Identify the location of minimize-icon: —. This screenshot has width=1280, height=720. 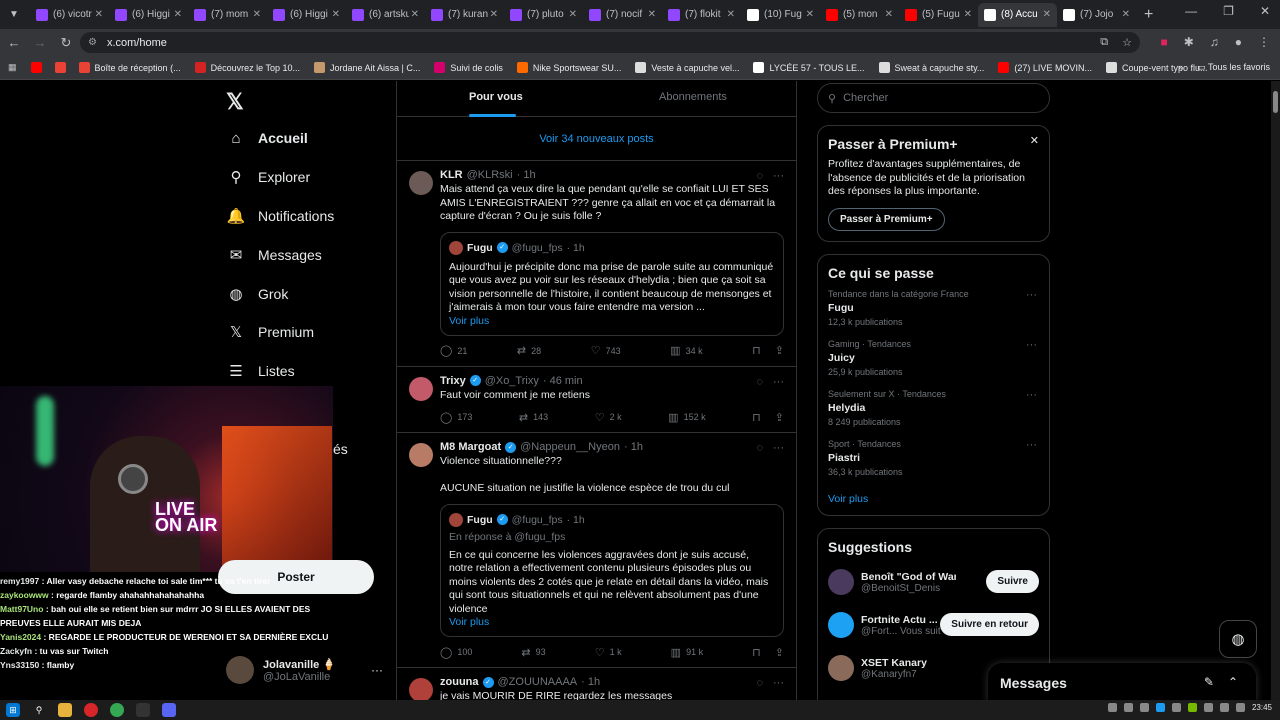
(1191, 11).